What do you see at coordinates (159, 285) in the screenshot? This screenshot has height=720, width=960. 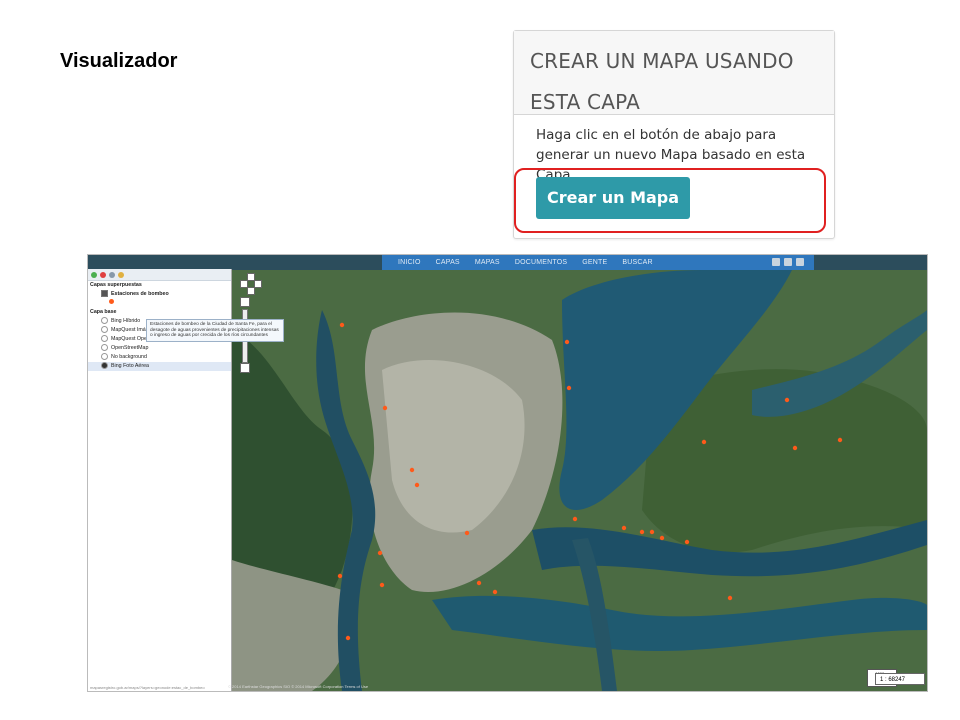 I see `overlay-section-header: Capas superpuestas` at bounding box center [159, 285].